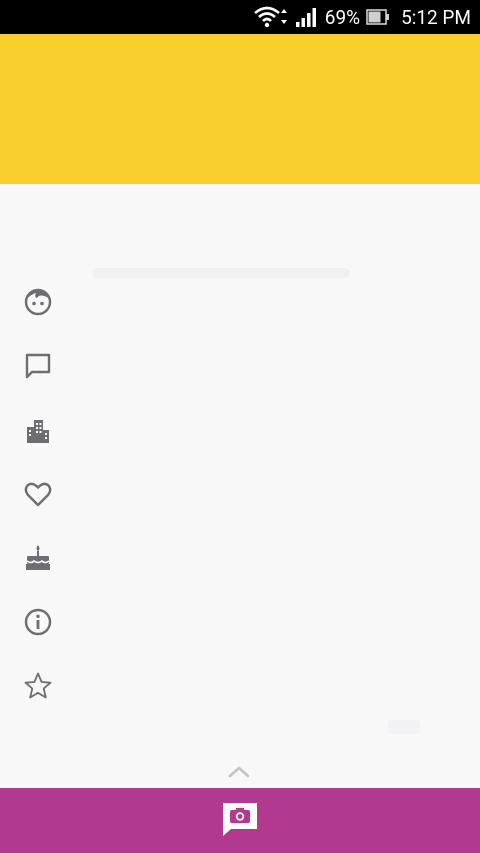 This screenshot has width=480, height=853. I want to click on city-icon, so click(38, 431).